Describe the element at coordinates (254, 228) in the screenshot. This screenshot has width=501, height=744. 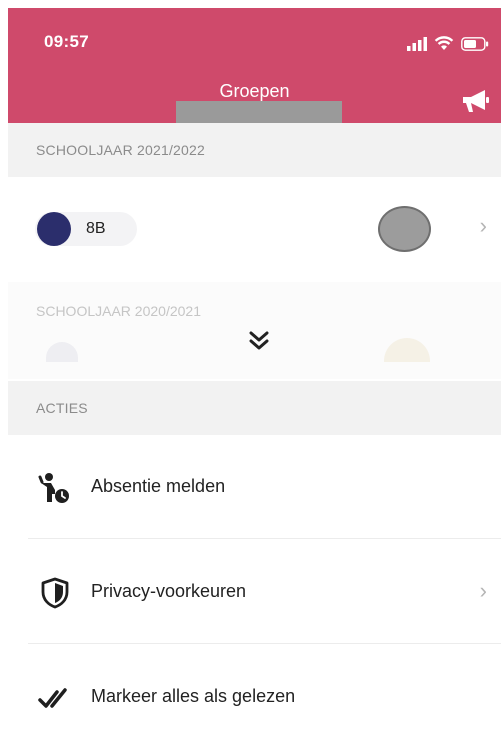
I see `group-row-8b: 8B ›` at that location.